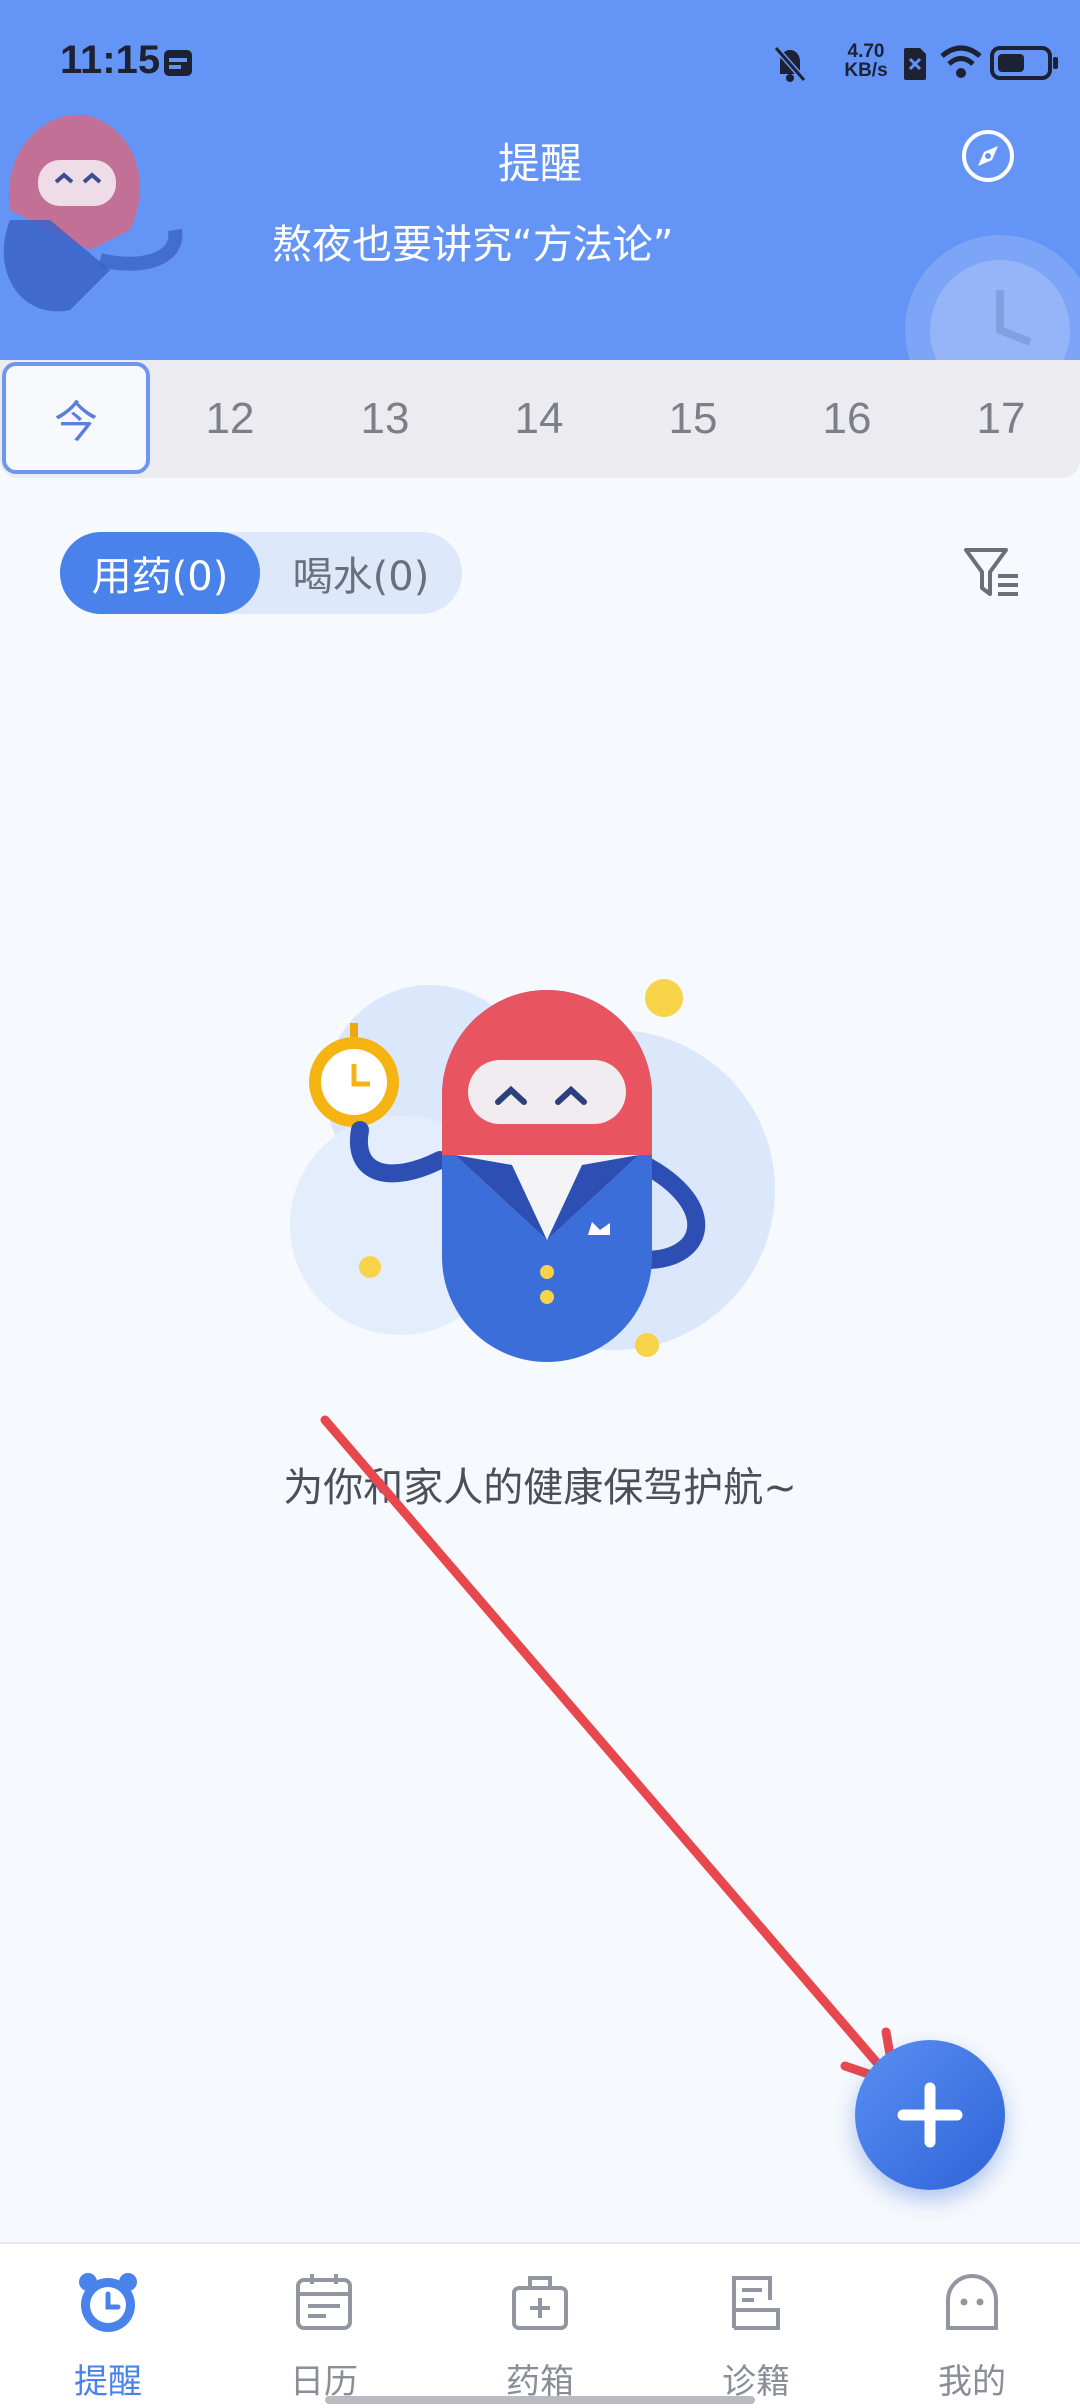 The image size is (1080, 2408). What do you see at coordinates (110, 60) in the screenshot?
I see `status-time: 11:15` at bounding box center [110, 60].